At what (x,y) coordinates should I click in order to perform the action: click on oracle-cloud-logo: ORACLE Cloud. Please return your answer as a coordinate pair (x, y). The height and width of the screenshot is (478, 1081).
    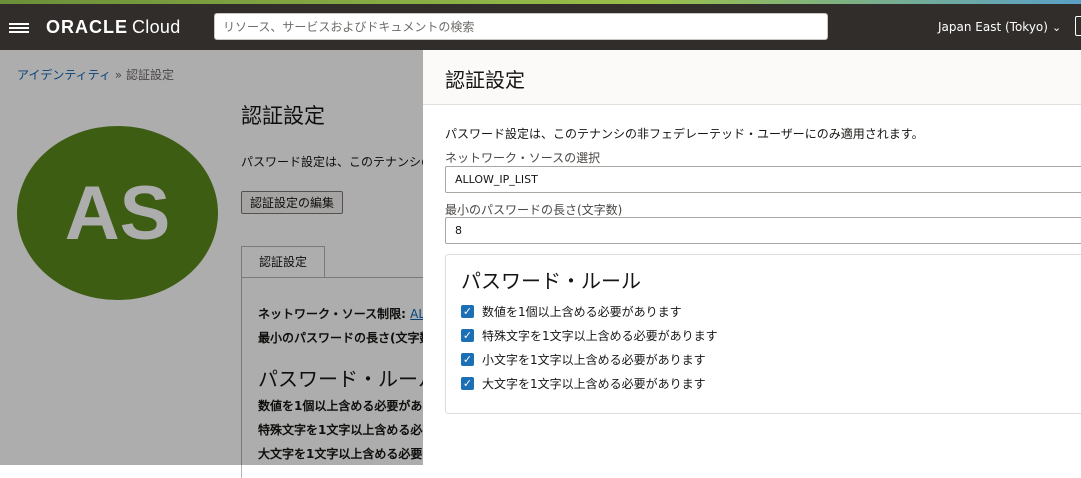
    Looking at the image, I should click on (113, 27).